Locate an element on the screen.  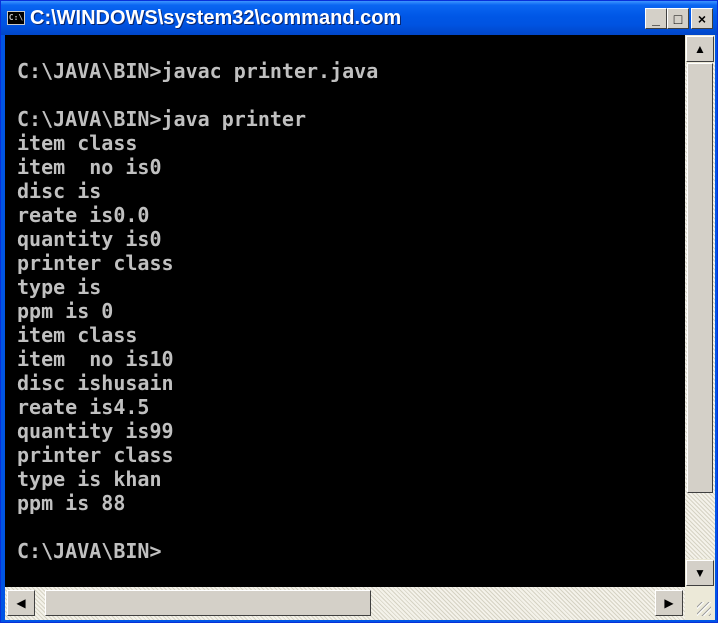
console-line: C:\JAVA\BIN>javac printer.java is located at coordinates (198, 71).